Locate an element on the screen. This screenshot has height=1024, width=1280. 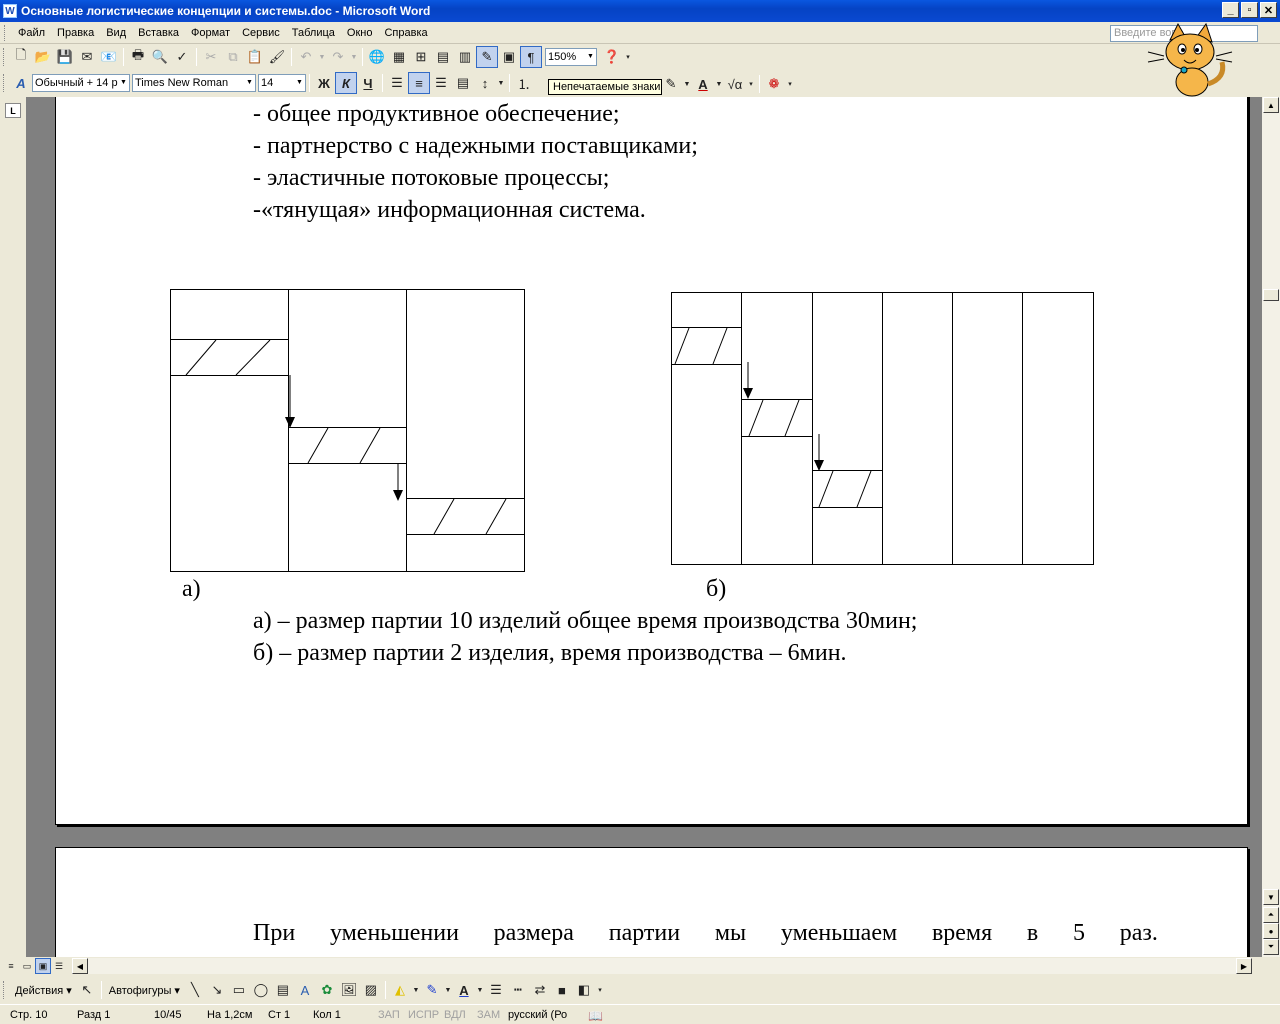
redo-dropdown-icon: ▼ is located at coordinates (354, 57).